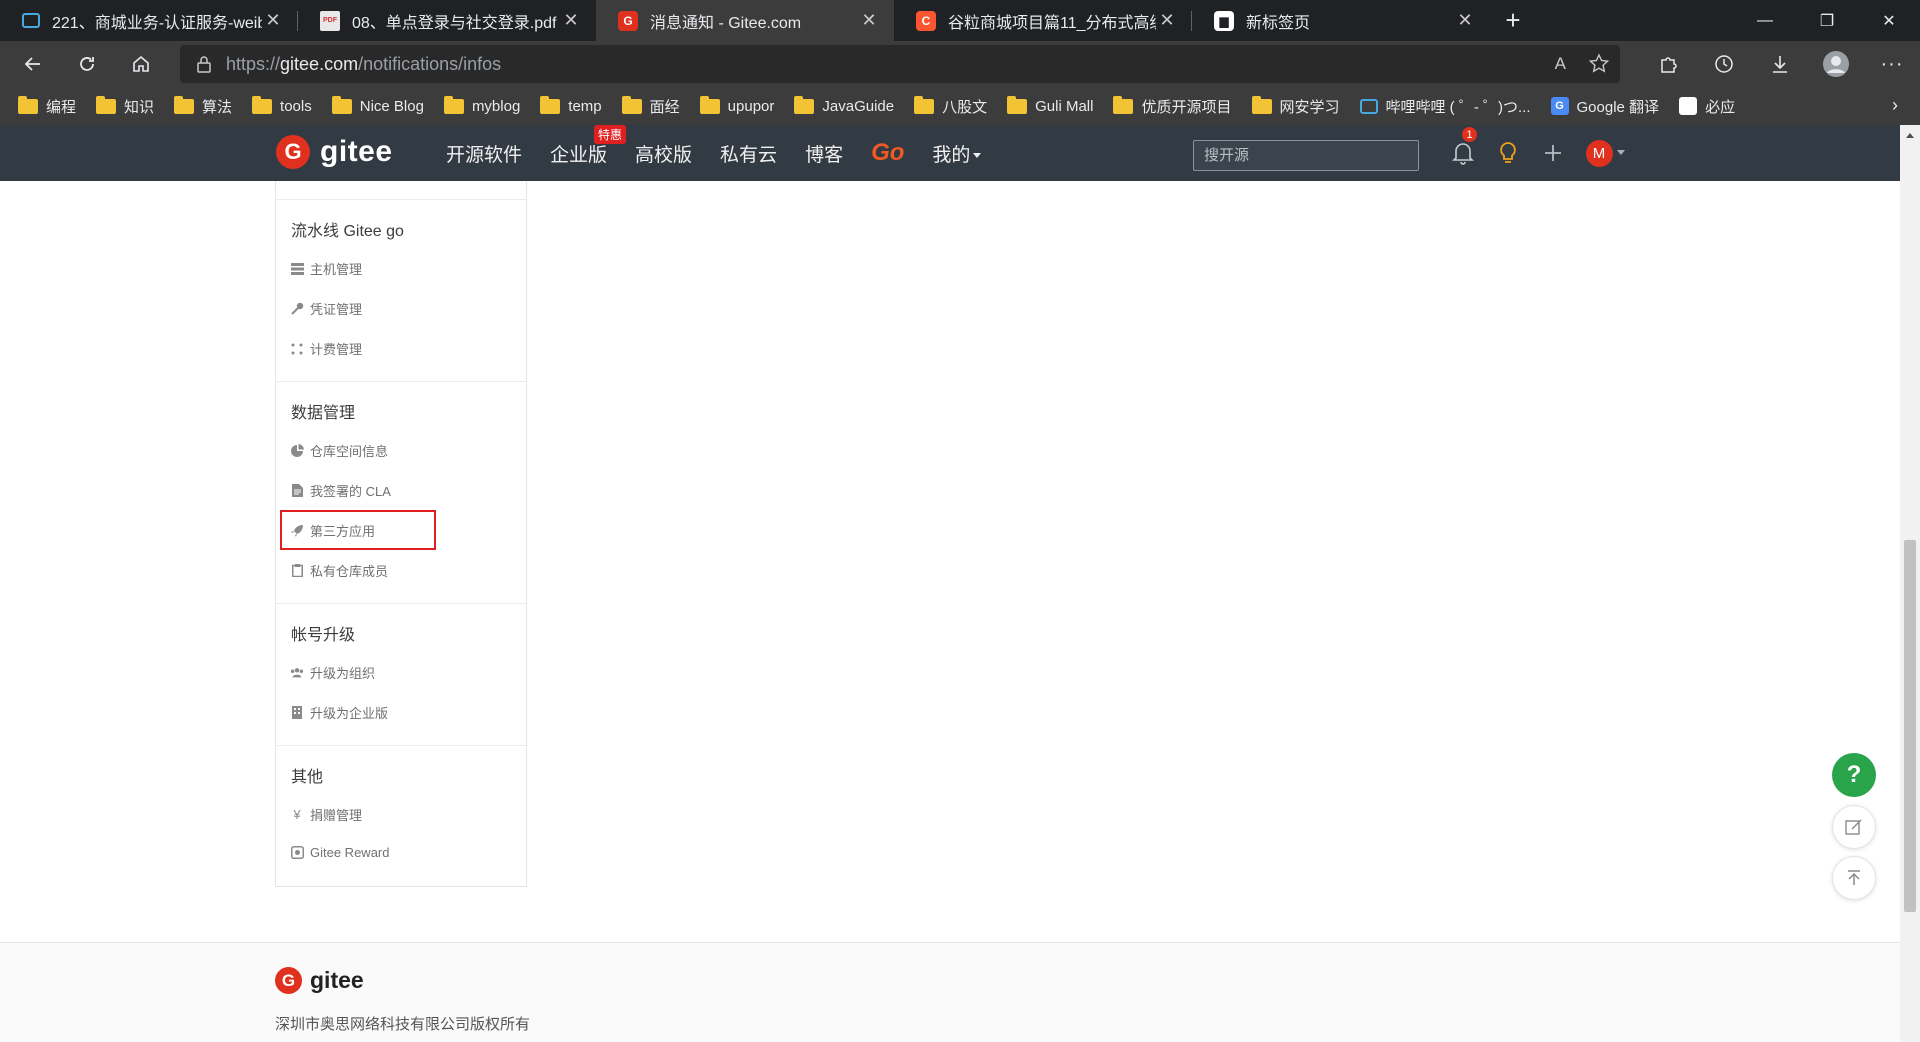 Image resolution: width=1920 pixels, height=1042 pixels. I want to click on server-icon, so click(297, 268).